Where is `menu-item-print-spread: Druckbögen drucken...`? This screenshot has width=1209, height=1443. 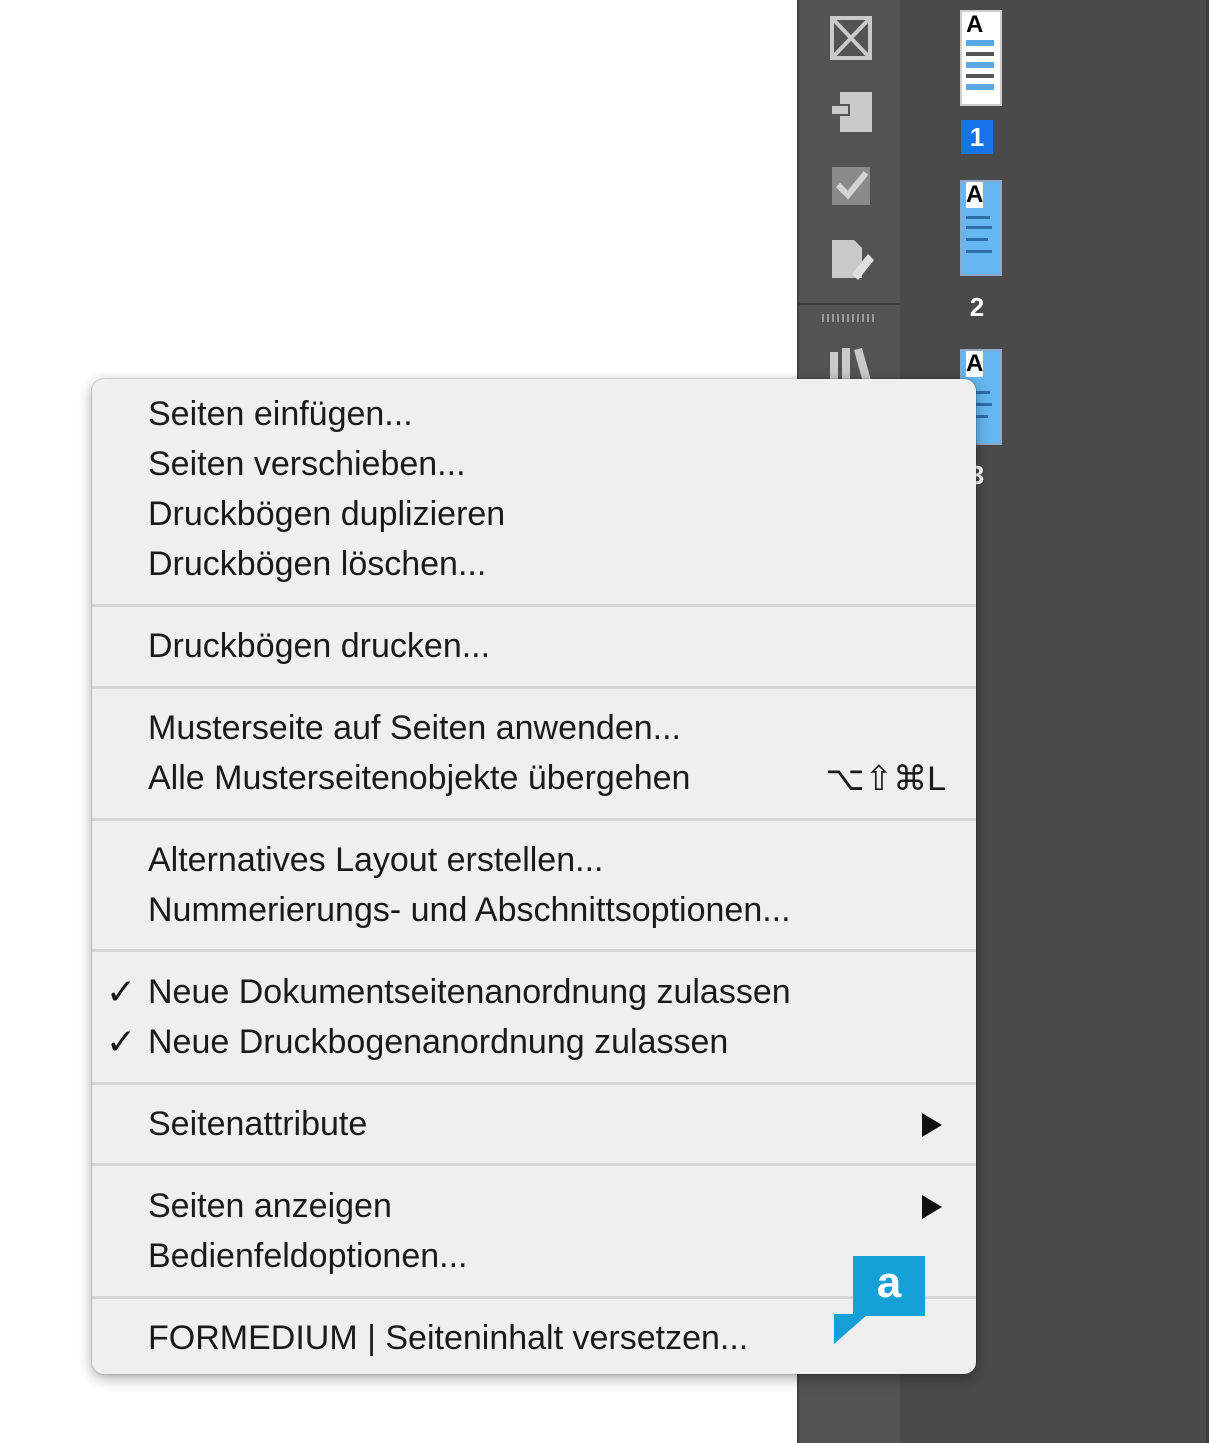
menu-item-print-spread: Druckbögen drucken... is located at coordinates (534, 646).